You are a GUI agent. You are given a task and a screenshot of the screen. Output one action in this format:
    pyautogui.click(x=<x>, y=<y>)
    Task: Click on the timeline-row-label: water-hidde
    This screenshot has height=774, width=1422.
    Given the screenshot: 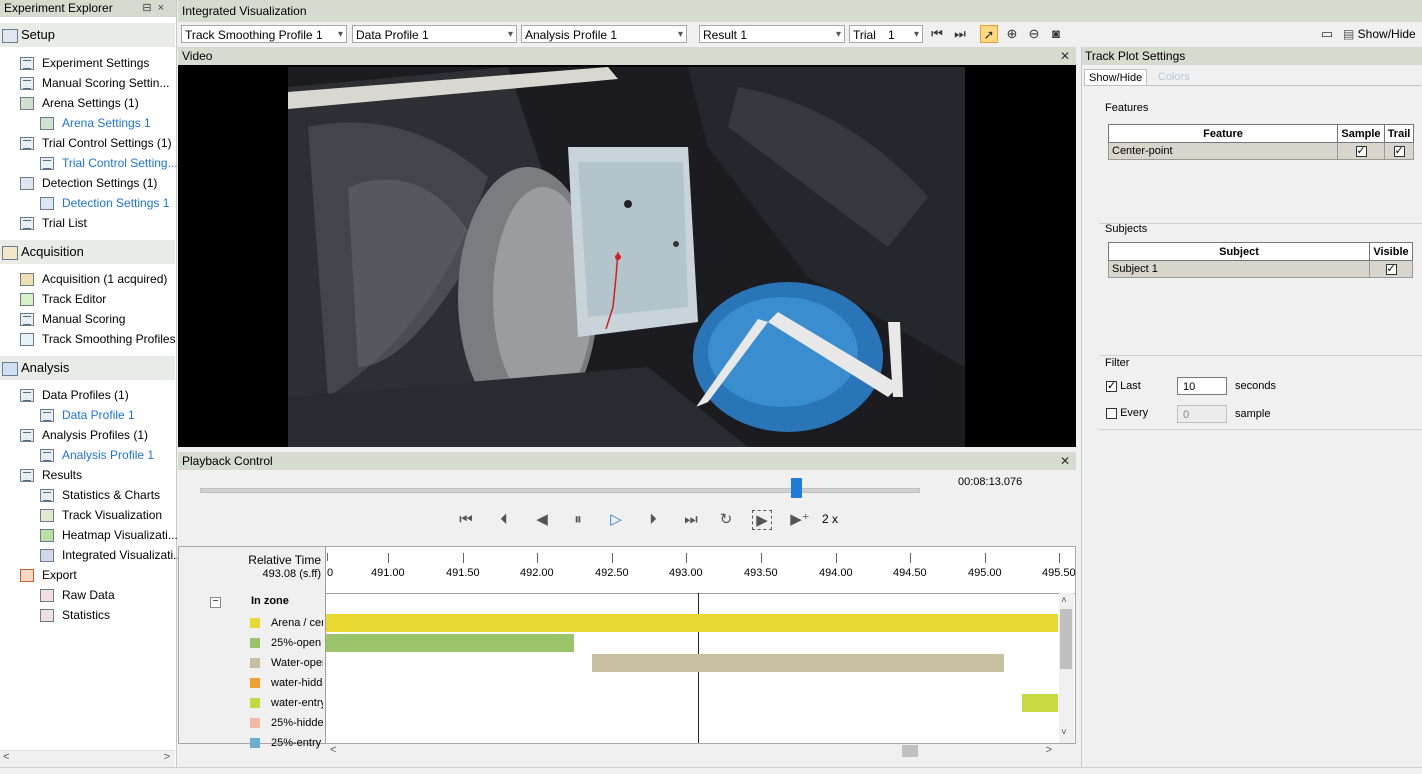 What is the action you would take?
    pyautogui.click(x=252, y=683)
    